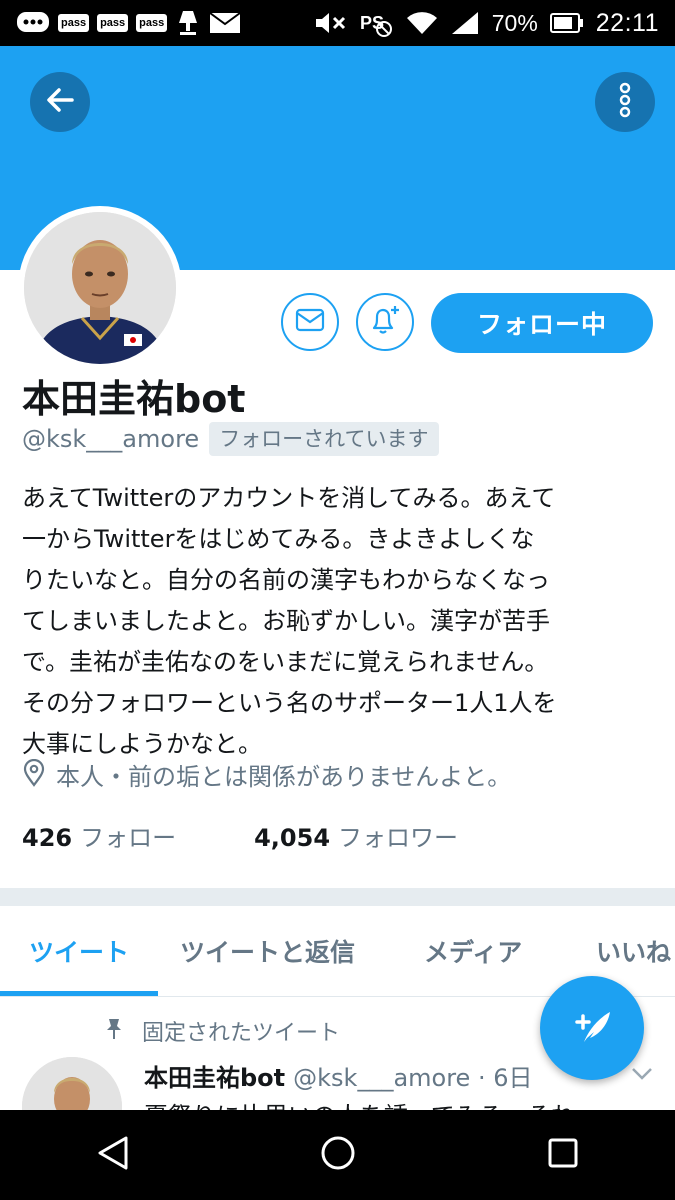 Image resolution: width=675 pixels, height=1200 pixels. Describe the element at coordinates (284, 777) in the screenshot. I see `location-text: 本人・前の垢とは関係がありませんよと。` at that location.